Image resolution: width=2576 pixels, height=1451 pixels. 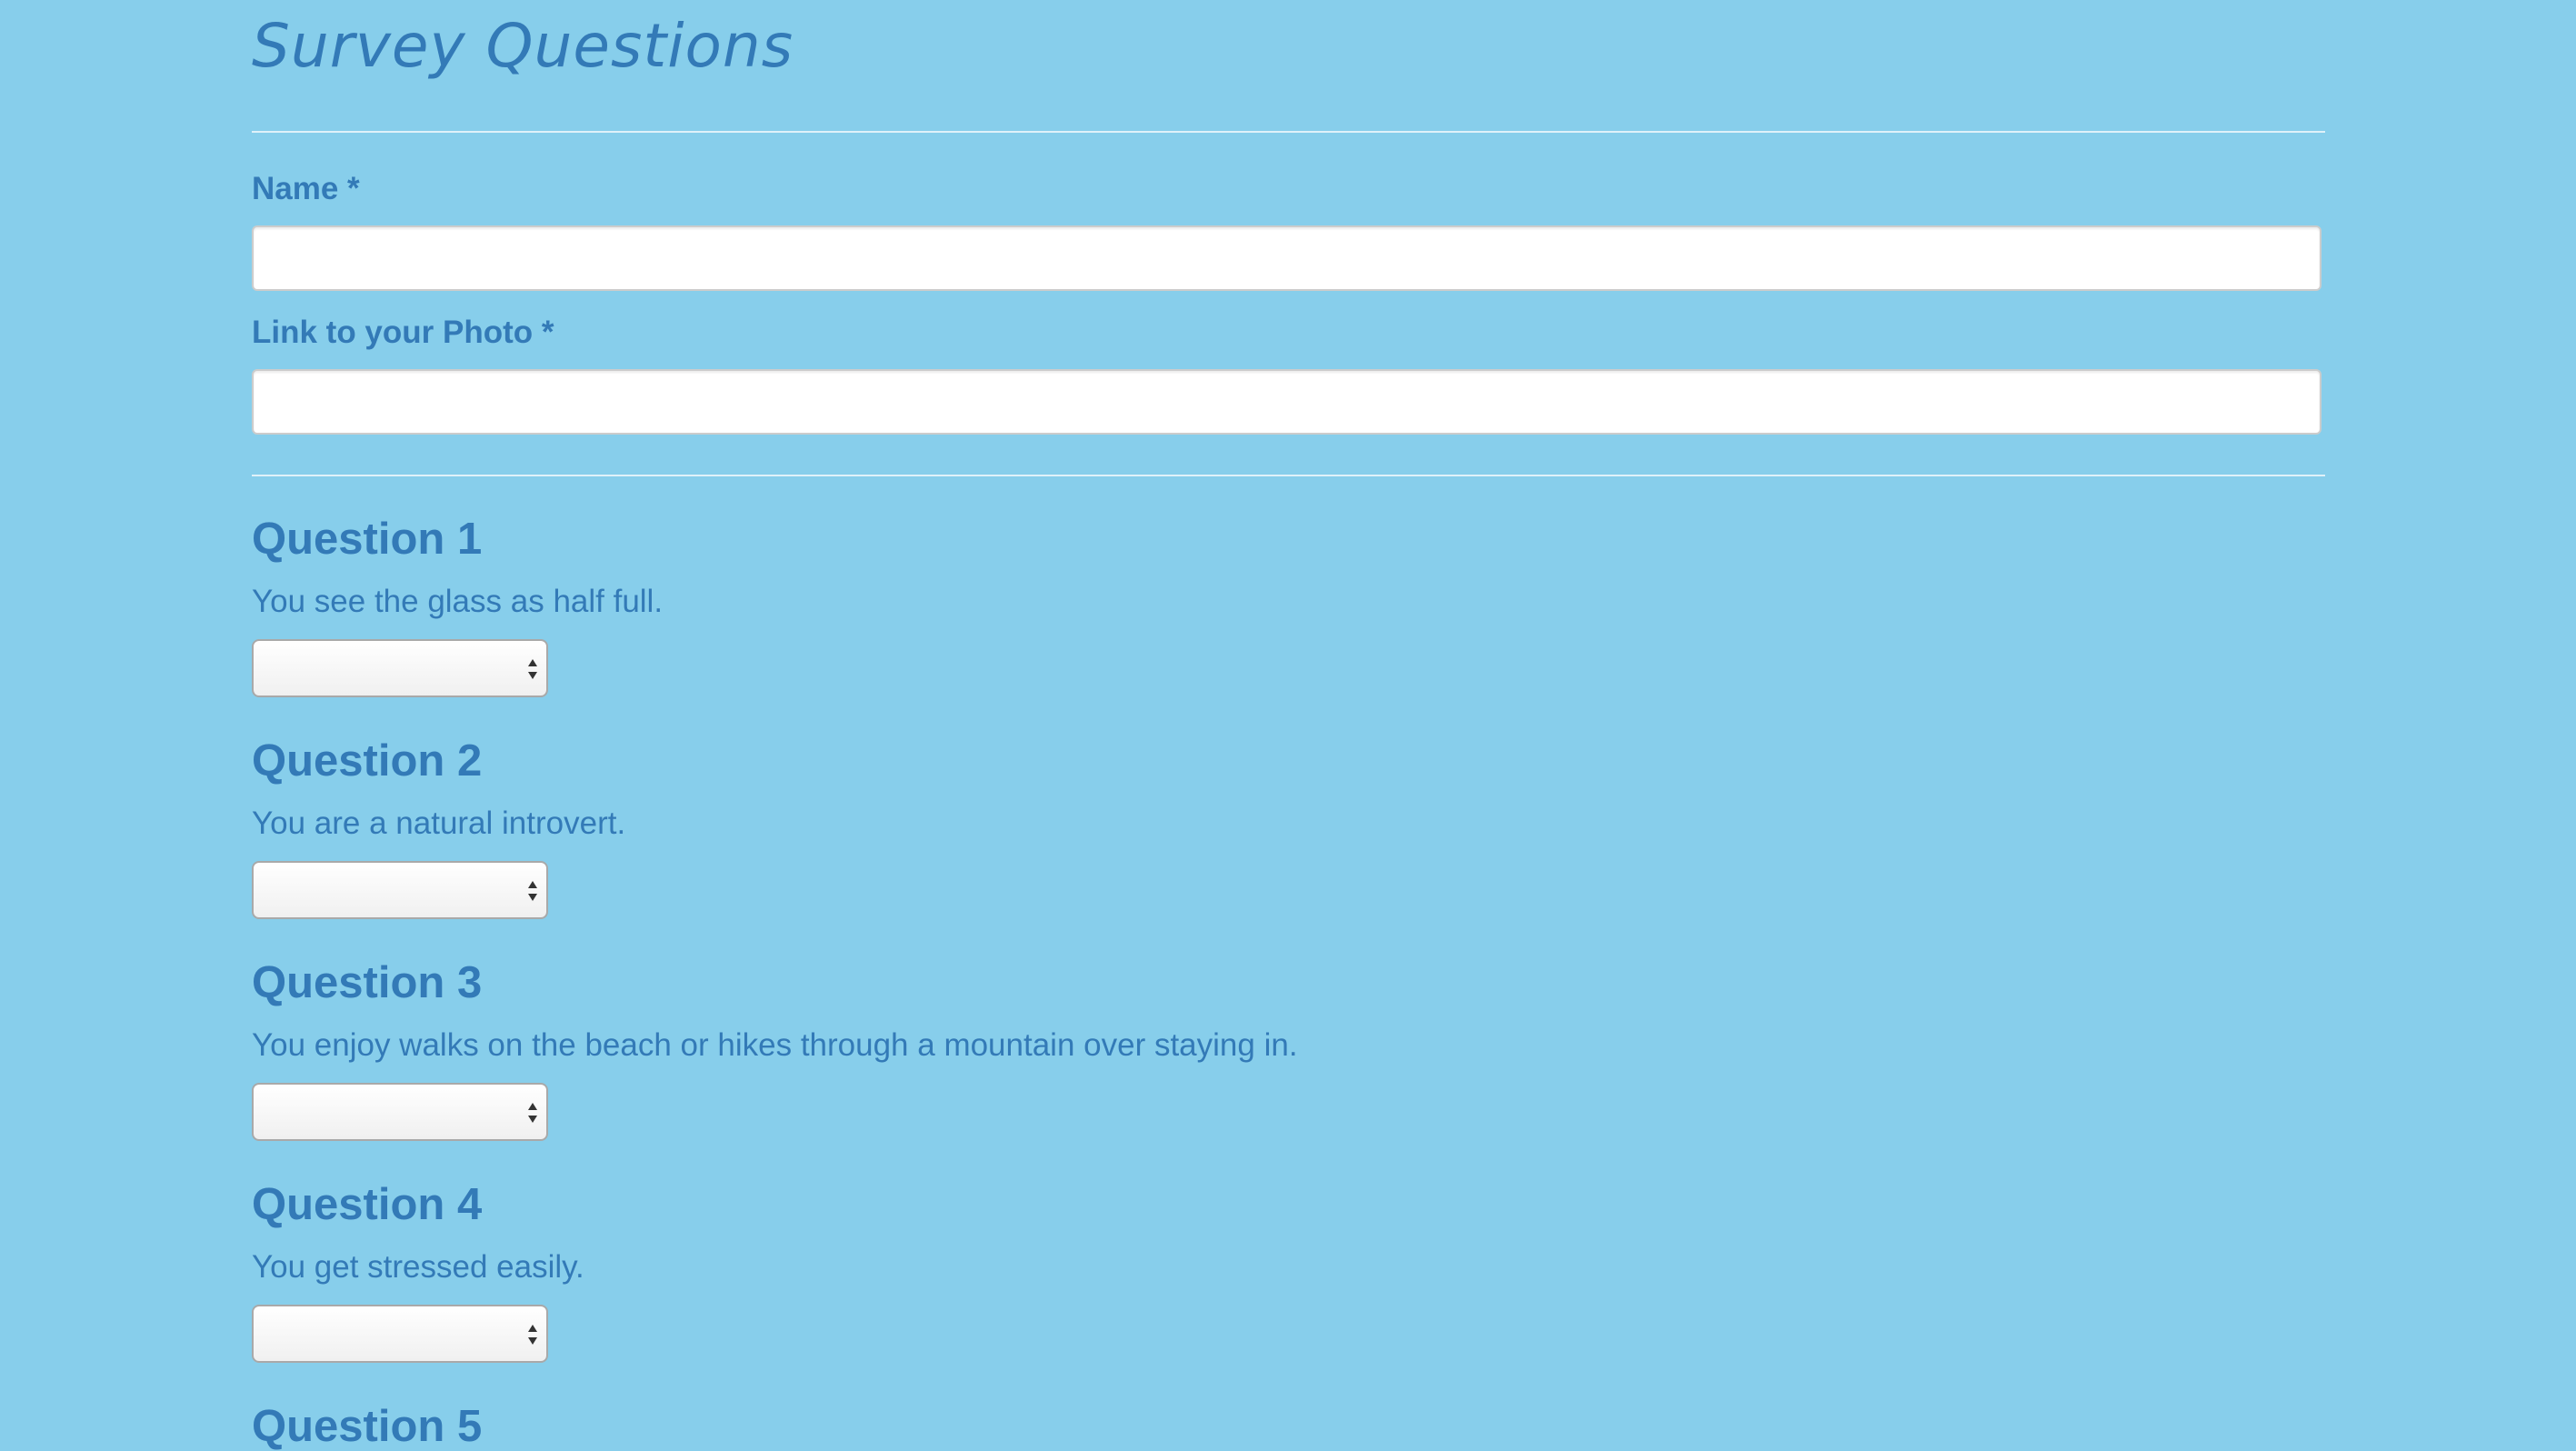 I want to click on form-divider, so click(x=1288, y=476).